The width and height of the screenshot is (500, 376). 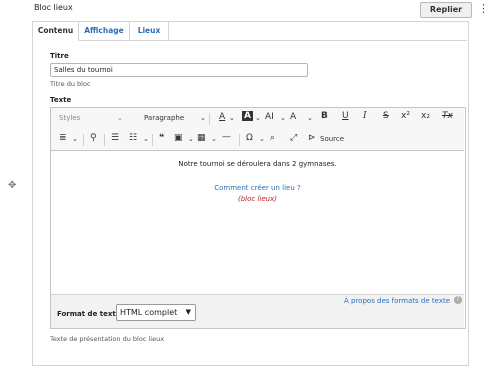 What do you see at coordinates (483, 8) in the screenshot?
I see `kebab-icon: ⋮` at bounding box center [483, 8].